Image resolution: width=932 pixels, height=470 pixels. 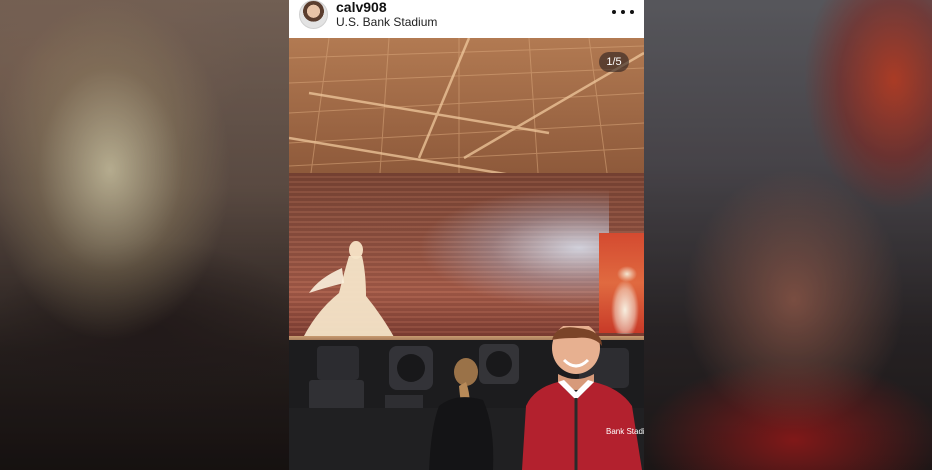 What do you see at coordinates (625, 431) in the screenshot?
I see `shirt-logo: Bank Stadium` at bounding box center [625, 431].